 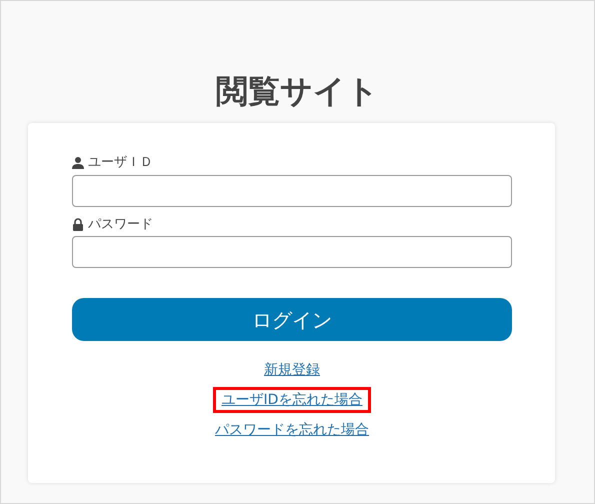 I want to click on link: 新規登録, so click(x=292, y=370).